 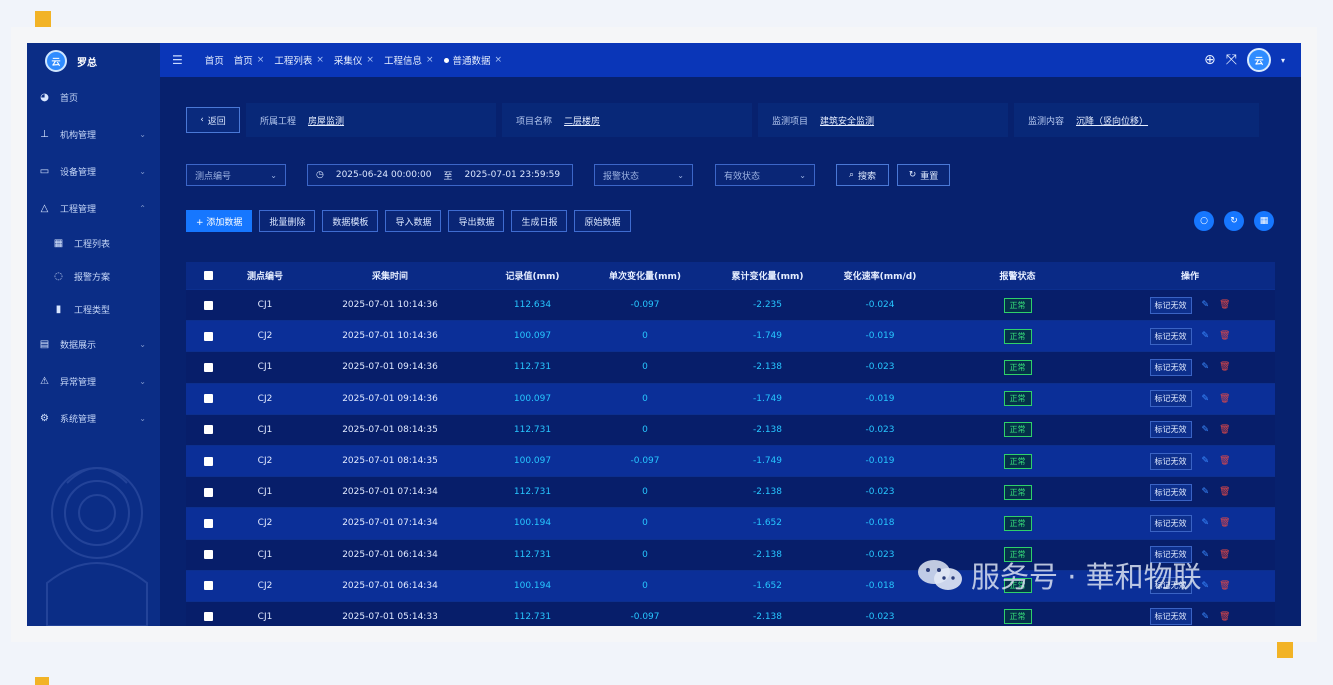 What do you see at coordinates (862, 175) in the screenshot?
I see `search-button: ⌕ 搜索` at bounding box center [862, 175].